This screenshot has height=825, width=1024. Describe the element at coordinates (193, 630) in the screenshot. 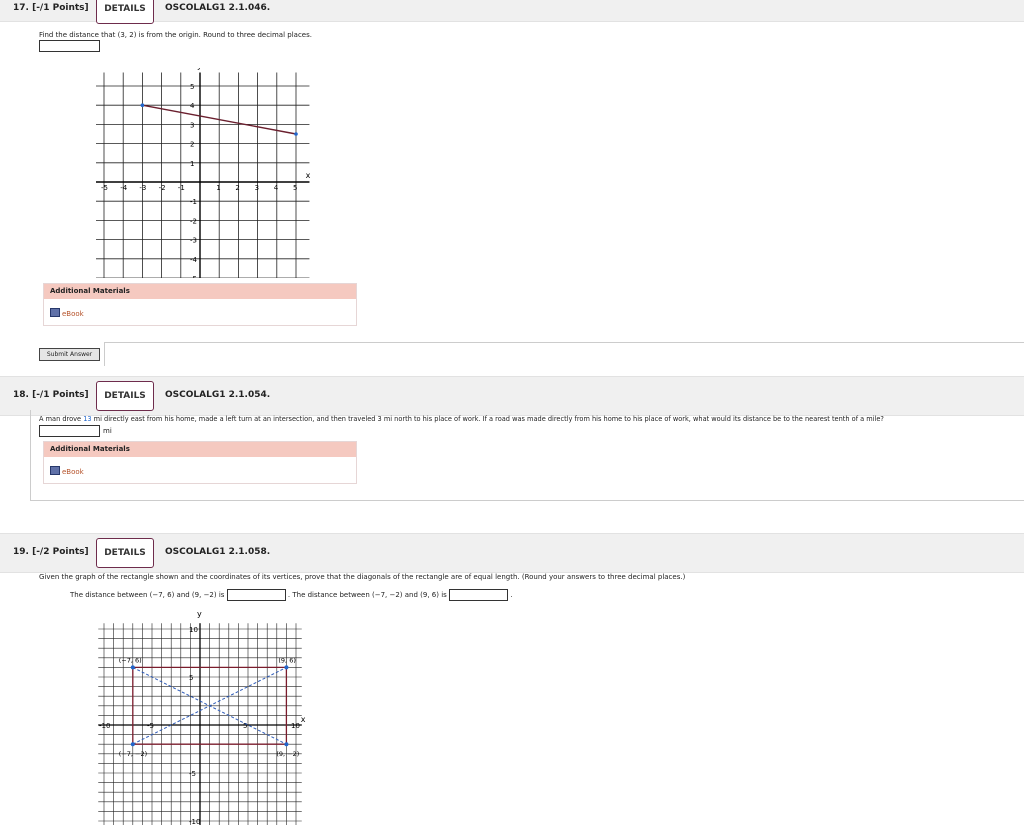

I see `y-tick-label: 10` at that location.